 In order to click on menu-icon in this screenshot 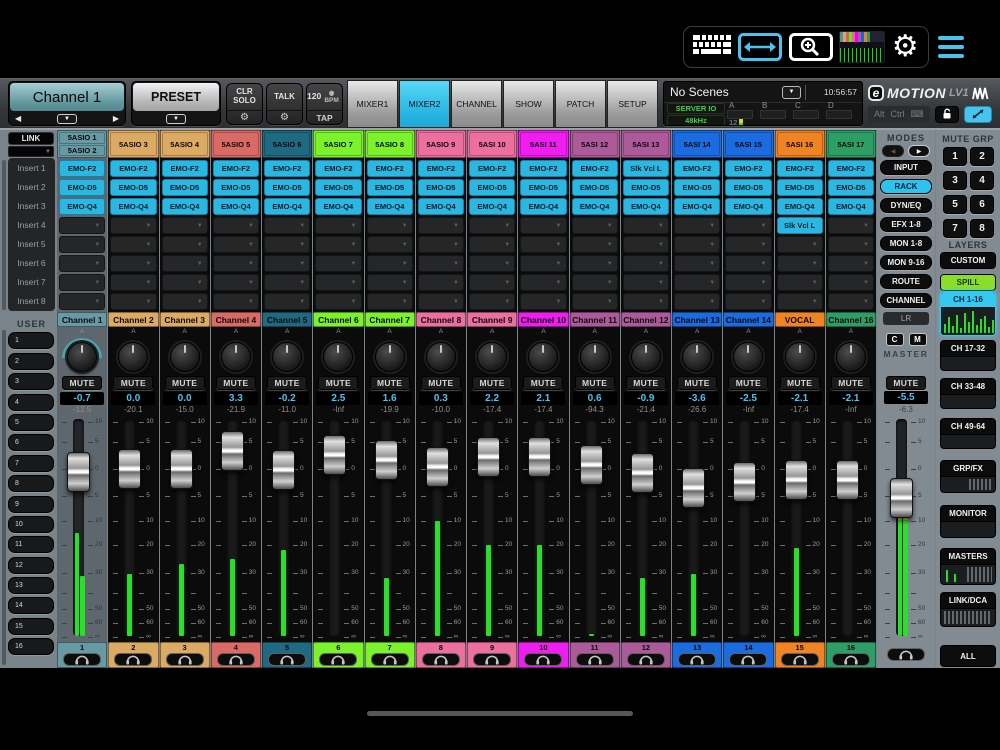, I will do `click(951, 47)`.